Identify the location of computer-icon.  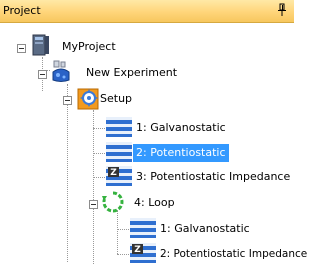
(41, 45).